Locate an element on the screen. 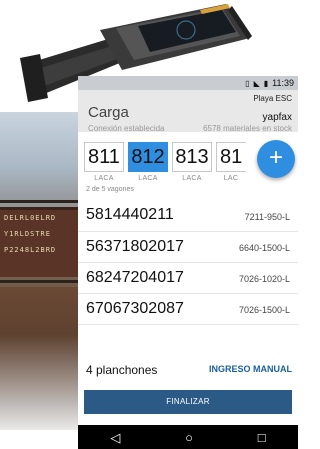  material-code: 68247204017 is located at coordinates (135, 277).